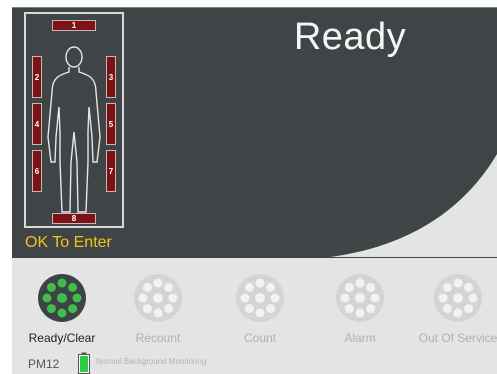 This screenshot has height=374, width=497. I want to click on mode-label: Ready/Clear, so click(62, 338).